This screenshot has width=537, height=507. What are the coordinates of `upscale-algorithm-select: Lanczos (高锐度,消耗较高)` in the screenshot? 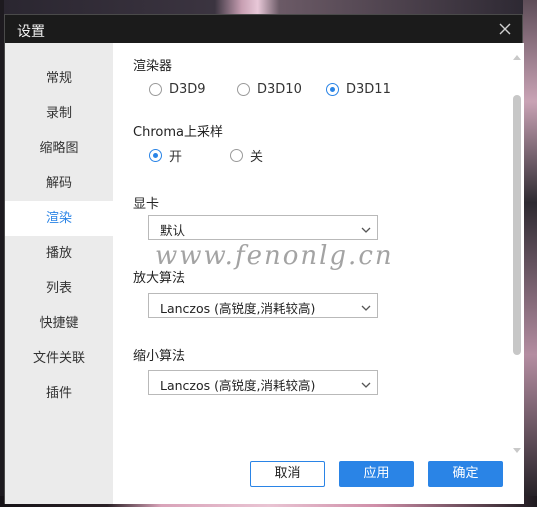 It's located at (263, 305).